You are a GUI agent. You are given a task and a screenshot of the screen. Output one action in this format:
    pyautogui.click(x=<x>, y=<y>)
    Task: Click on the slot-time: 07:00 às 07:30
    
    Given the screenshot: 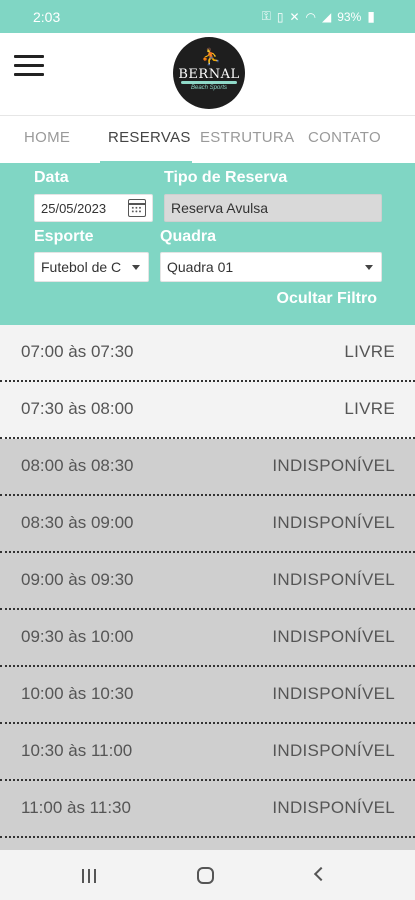 What is the action you would take?
    pyautogui.click(x=77, y=351)
    